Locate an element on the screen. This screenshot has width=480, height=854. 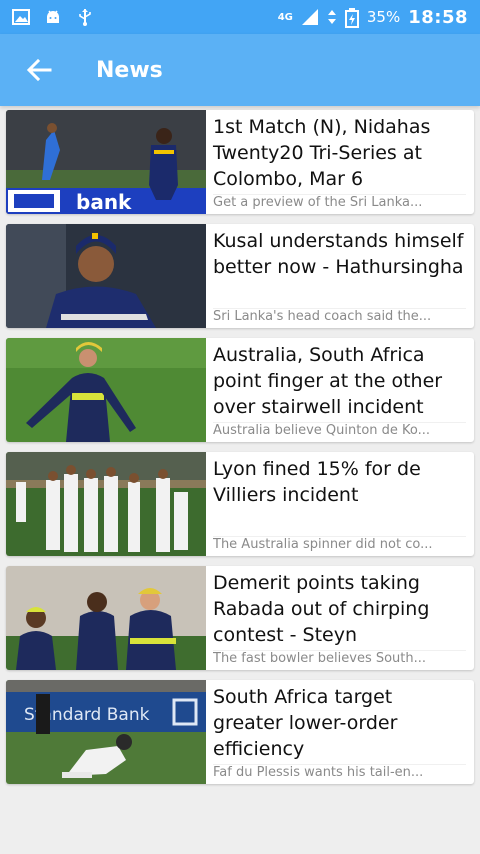
battery-percent: 35% is located at coordinates (383, 17).